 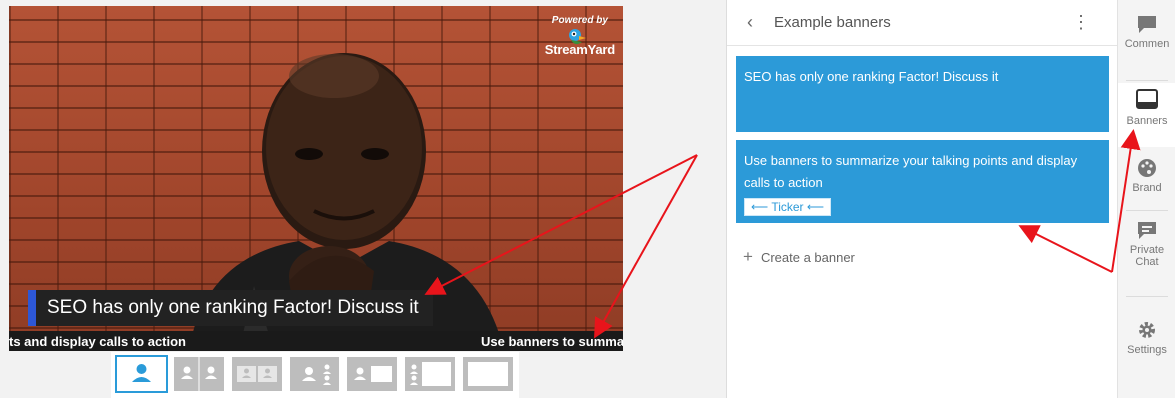 I want to click on small-grid-icon, so click(x=256, y=374).